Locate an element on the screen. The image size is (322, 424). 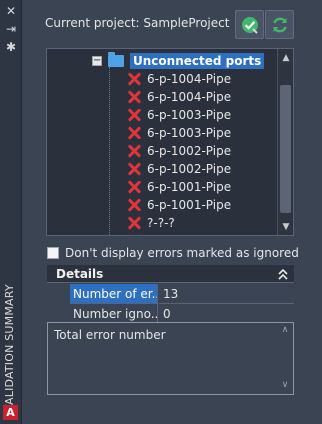
description-scrollbar: ∧ ∨ is located at coordinates (285, 358).